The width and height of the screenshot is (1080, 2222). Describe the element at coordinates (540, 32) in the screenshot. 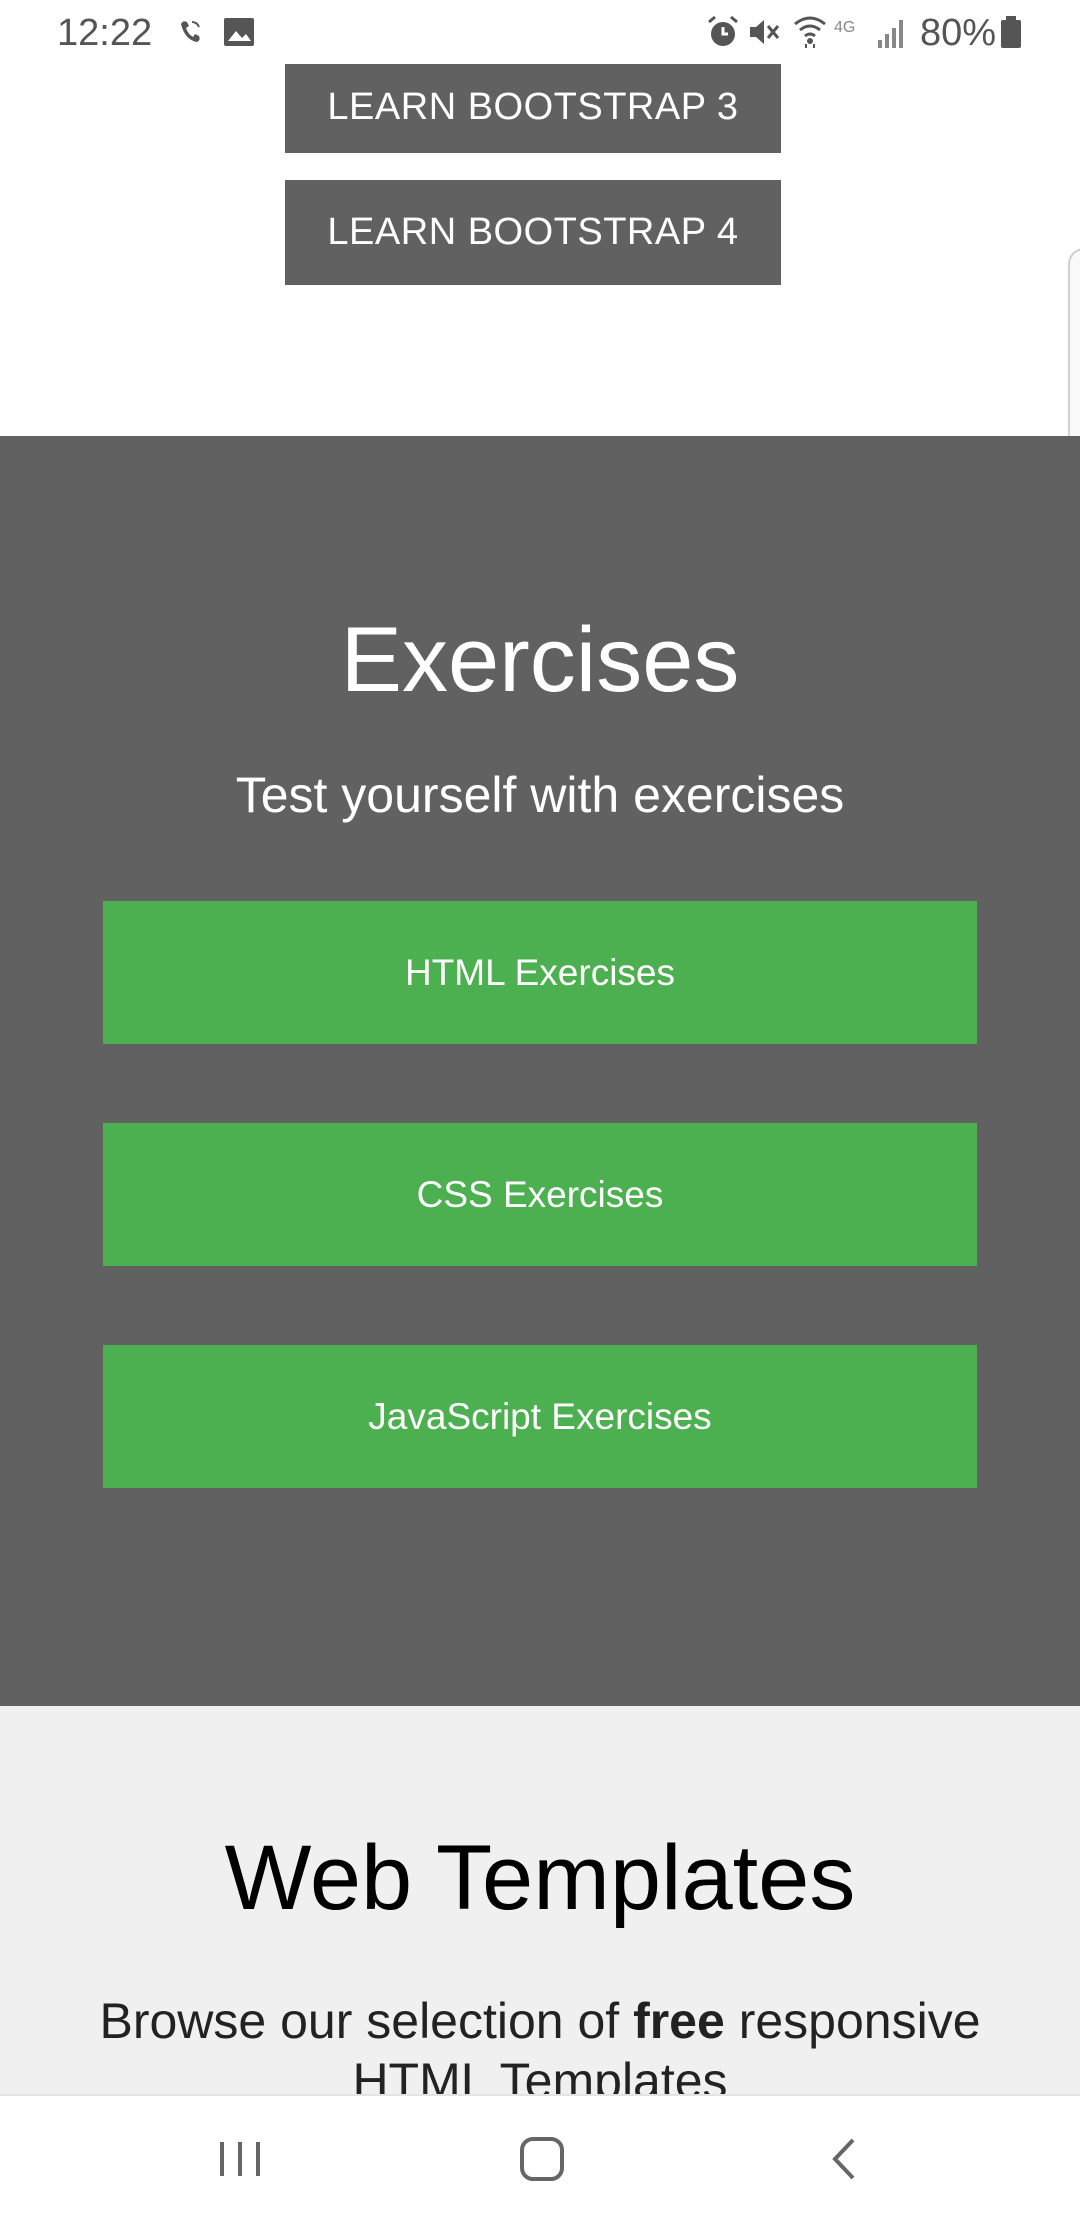

I see `status-bar: 12:22 4G 80%` at that location.